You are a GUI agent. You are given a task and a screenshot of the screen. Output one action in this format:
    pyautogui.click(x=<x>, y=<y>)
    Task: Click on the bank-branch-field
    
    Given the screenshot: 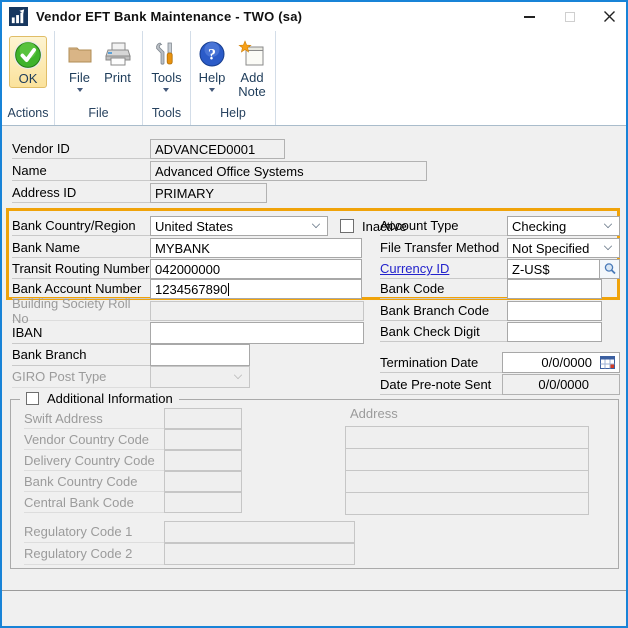 What is the action you would take?
    pyautogui.click(x=200, y=355)
    